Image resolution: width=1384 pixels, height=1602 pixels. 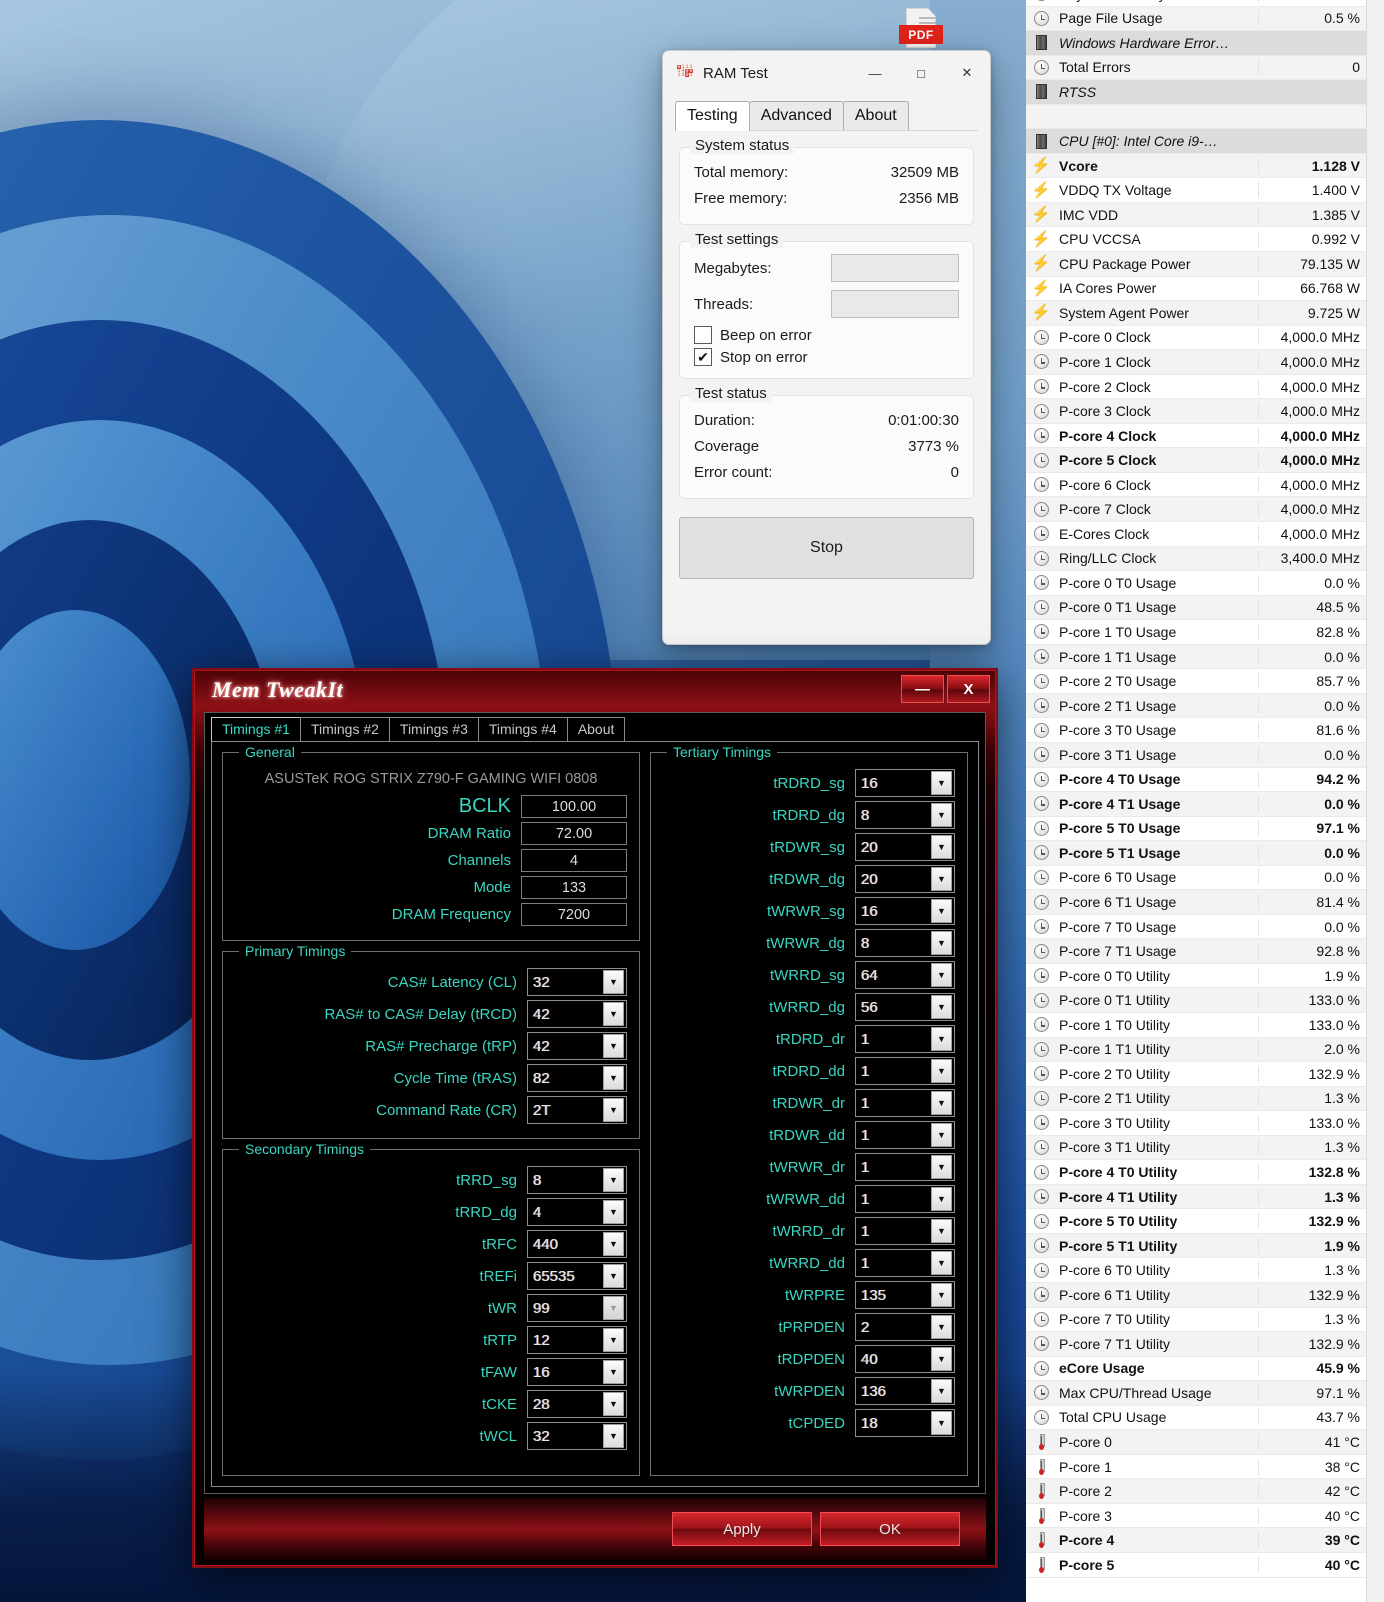 What do you see at coordinates (905, 1263) in the screenshot?
I see `tertiary-combo-15: 1 ▼` at bounding box center [905, 1263].